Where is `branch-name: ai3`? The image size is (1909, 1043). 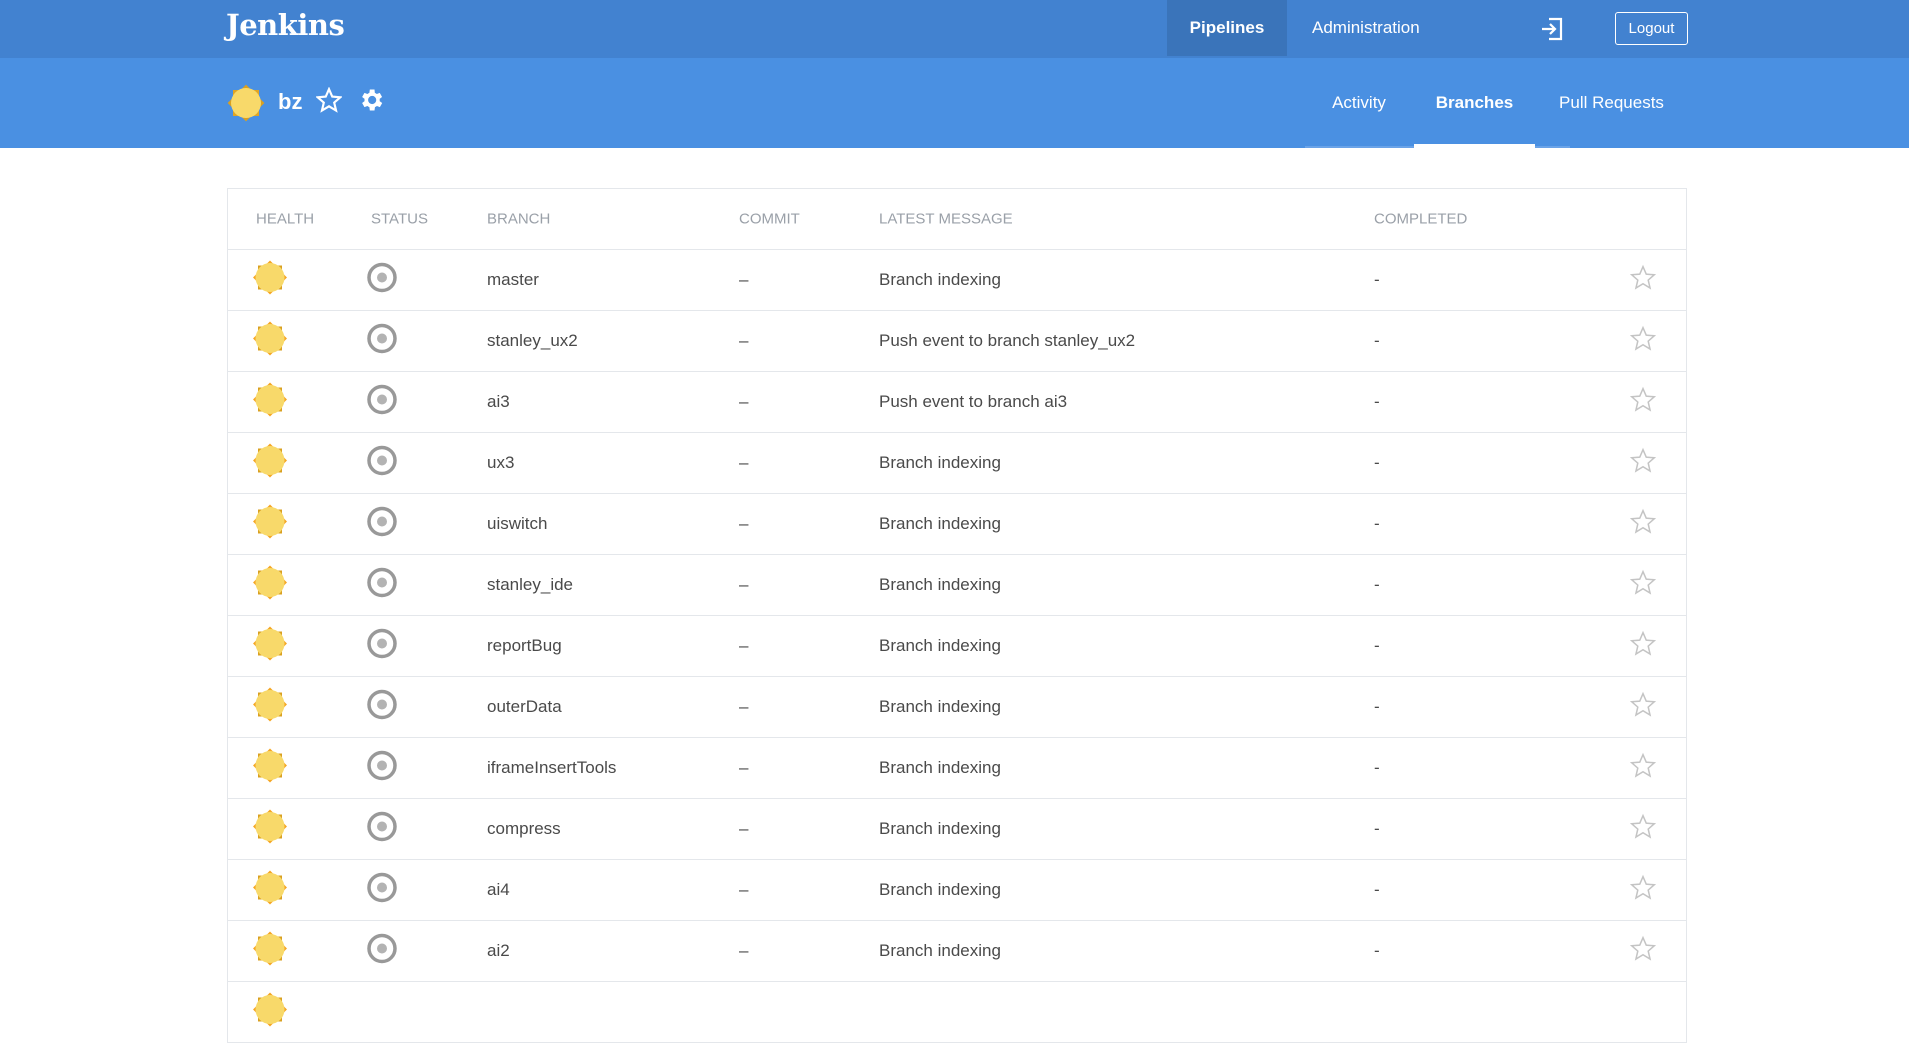
branch-name: ai3 is located at coordinates (498, 402).